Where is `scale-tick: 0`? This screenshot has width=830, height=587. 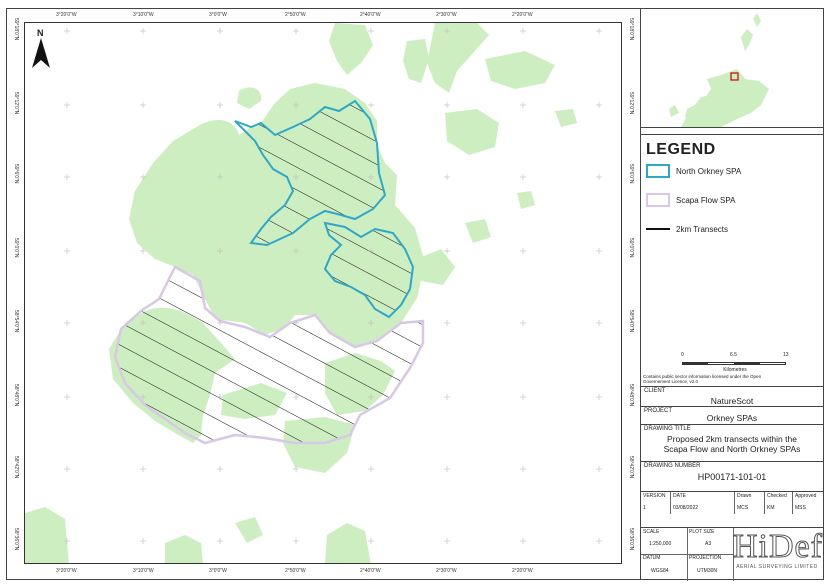
scale-tick: 0 is located at coordinates (682, 355).